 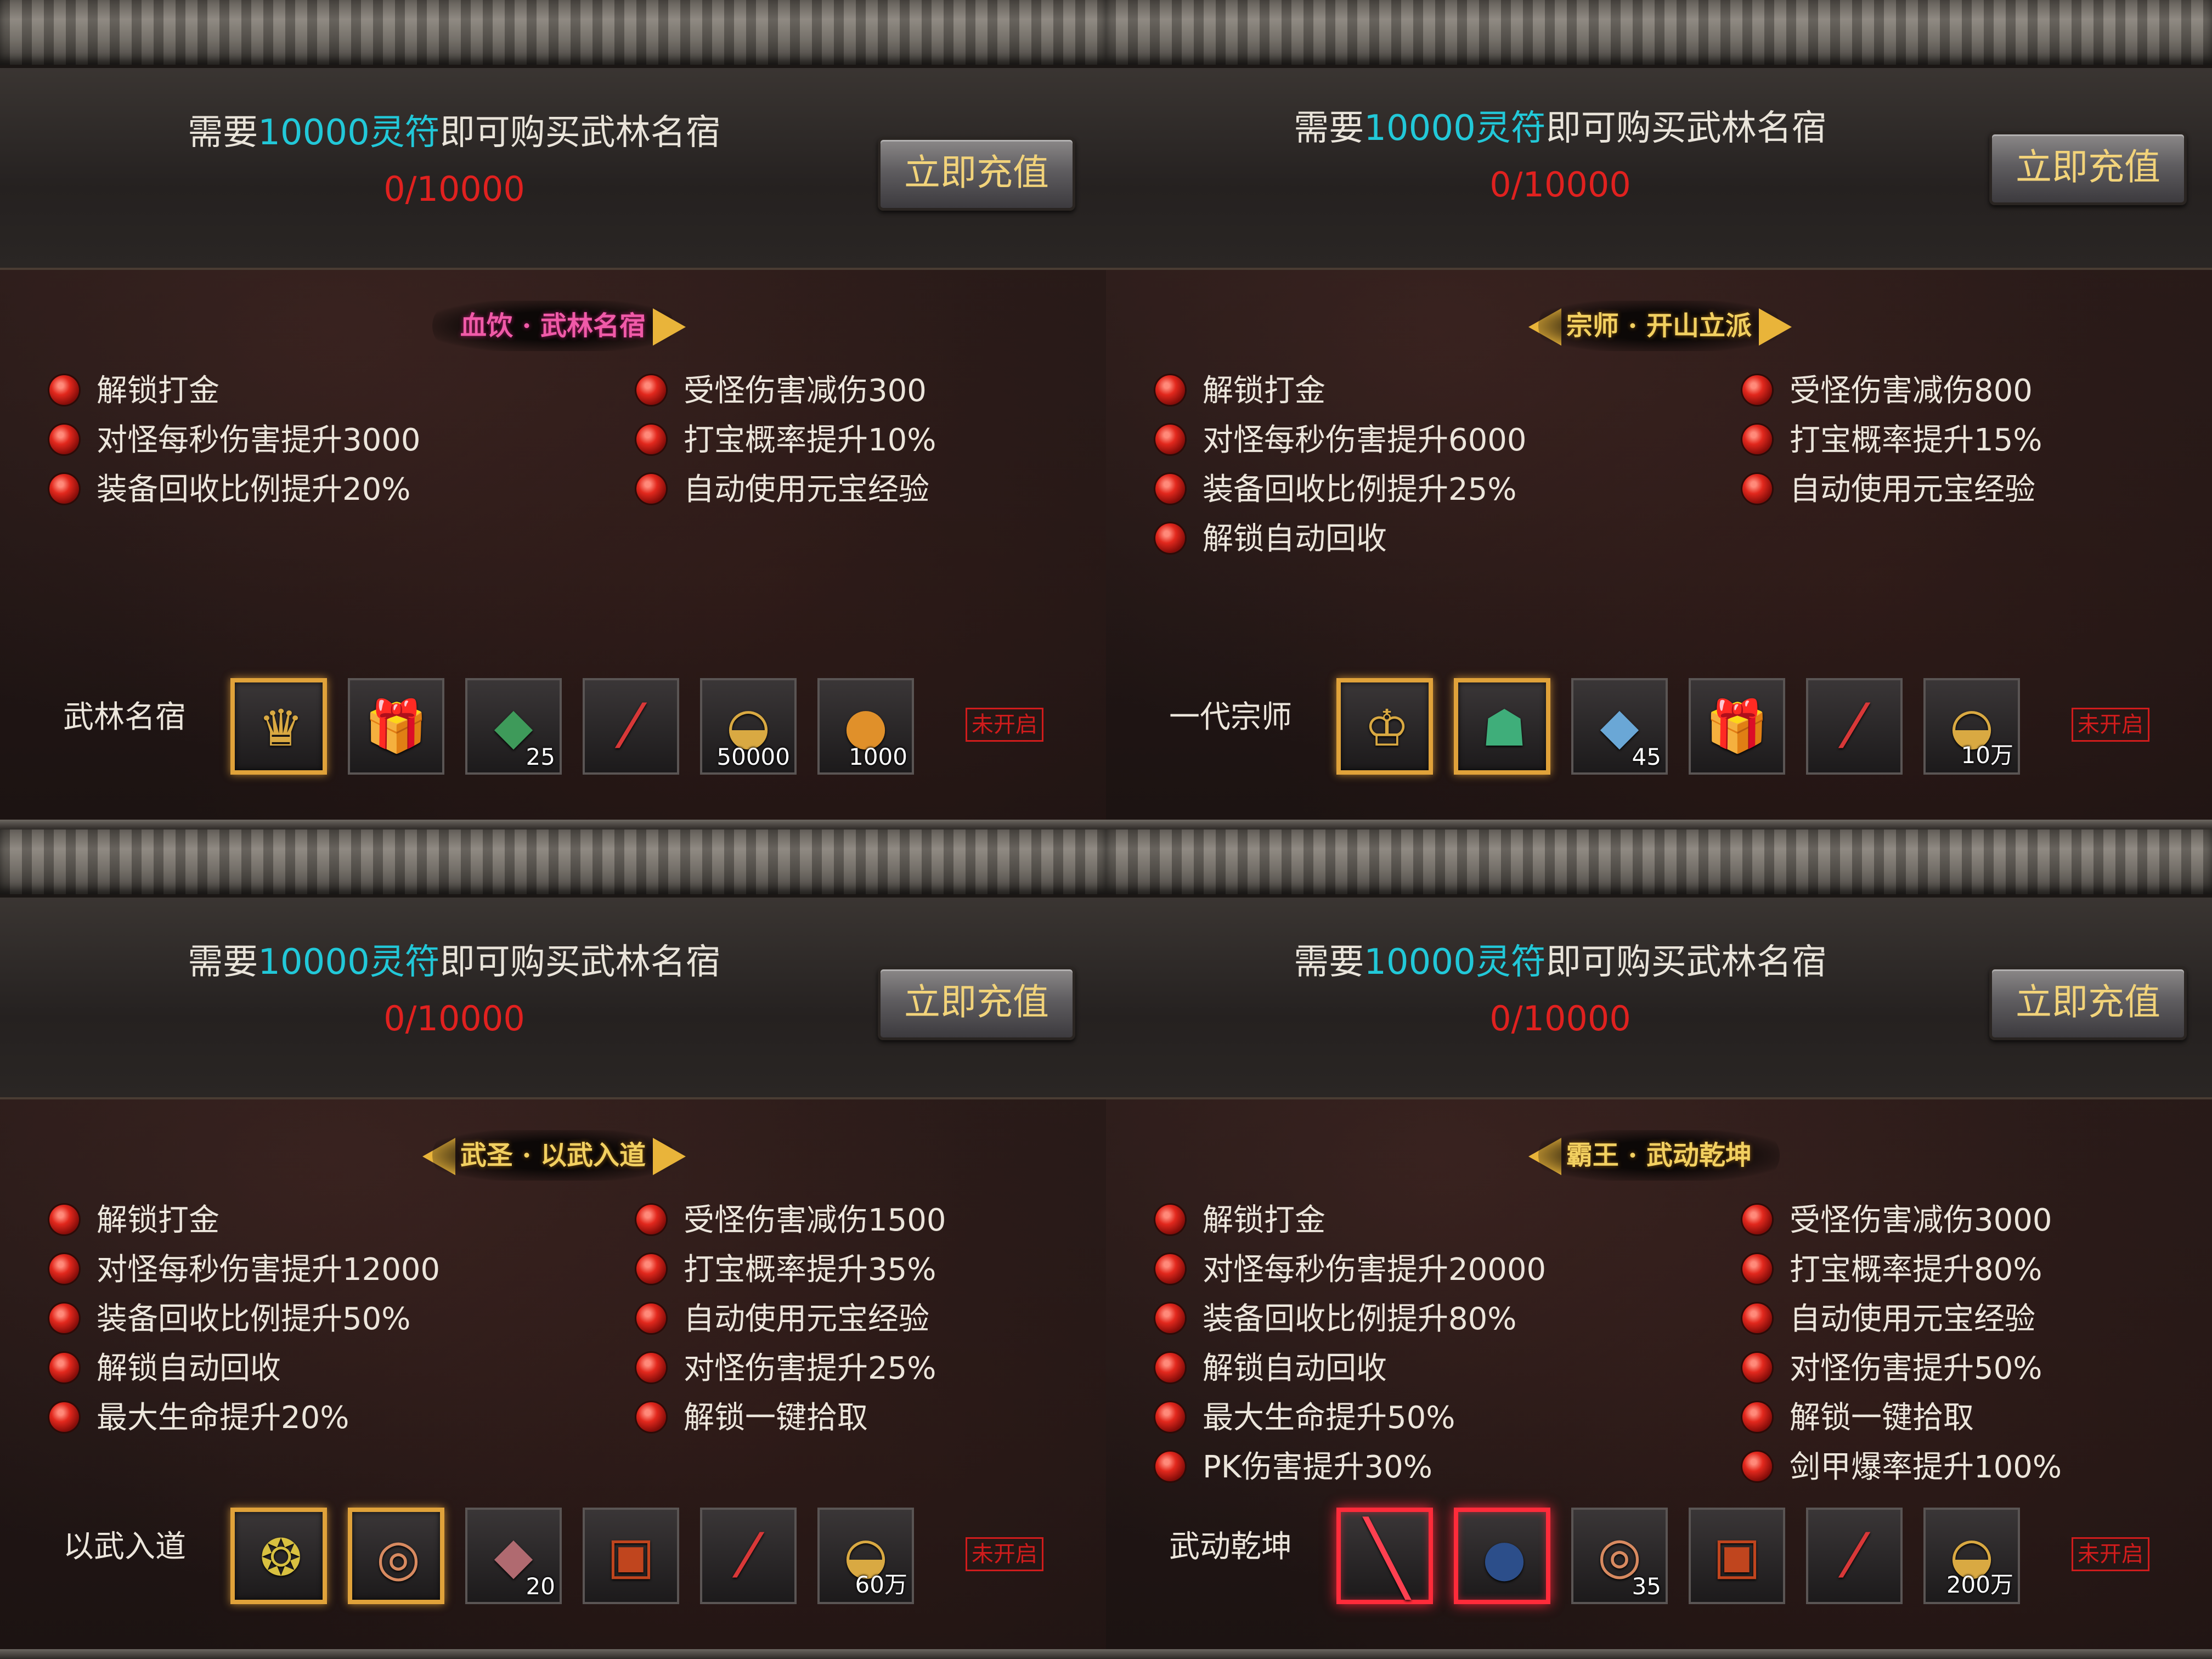 I want to click on amulet-icon: ❂, so click(x=280, y=1558).